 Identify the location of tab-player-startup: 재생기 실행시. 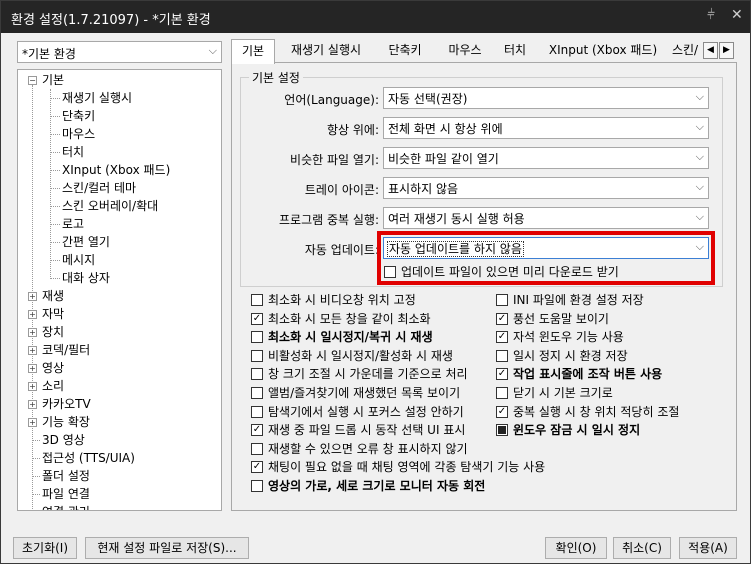
(326, 51).